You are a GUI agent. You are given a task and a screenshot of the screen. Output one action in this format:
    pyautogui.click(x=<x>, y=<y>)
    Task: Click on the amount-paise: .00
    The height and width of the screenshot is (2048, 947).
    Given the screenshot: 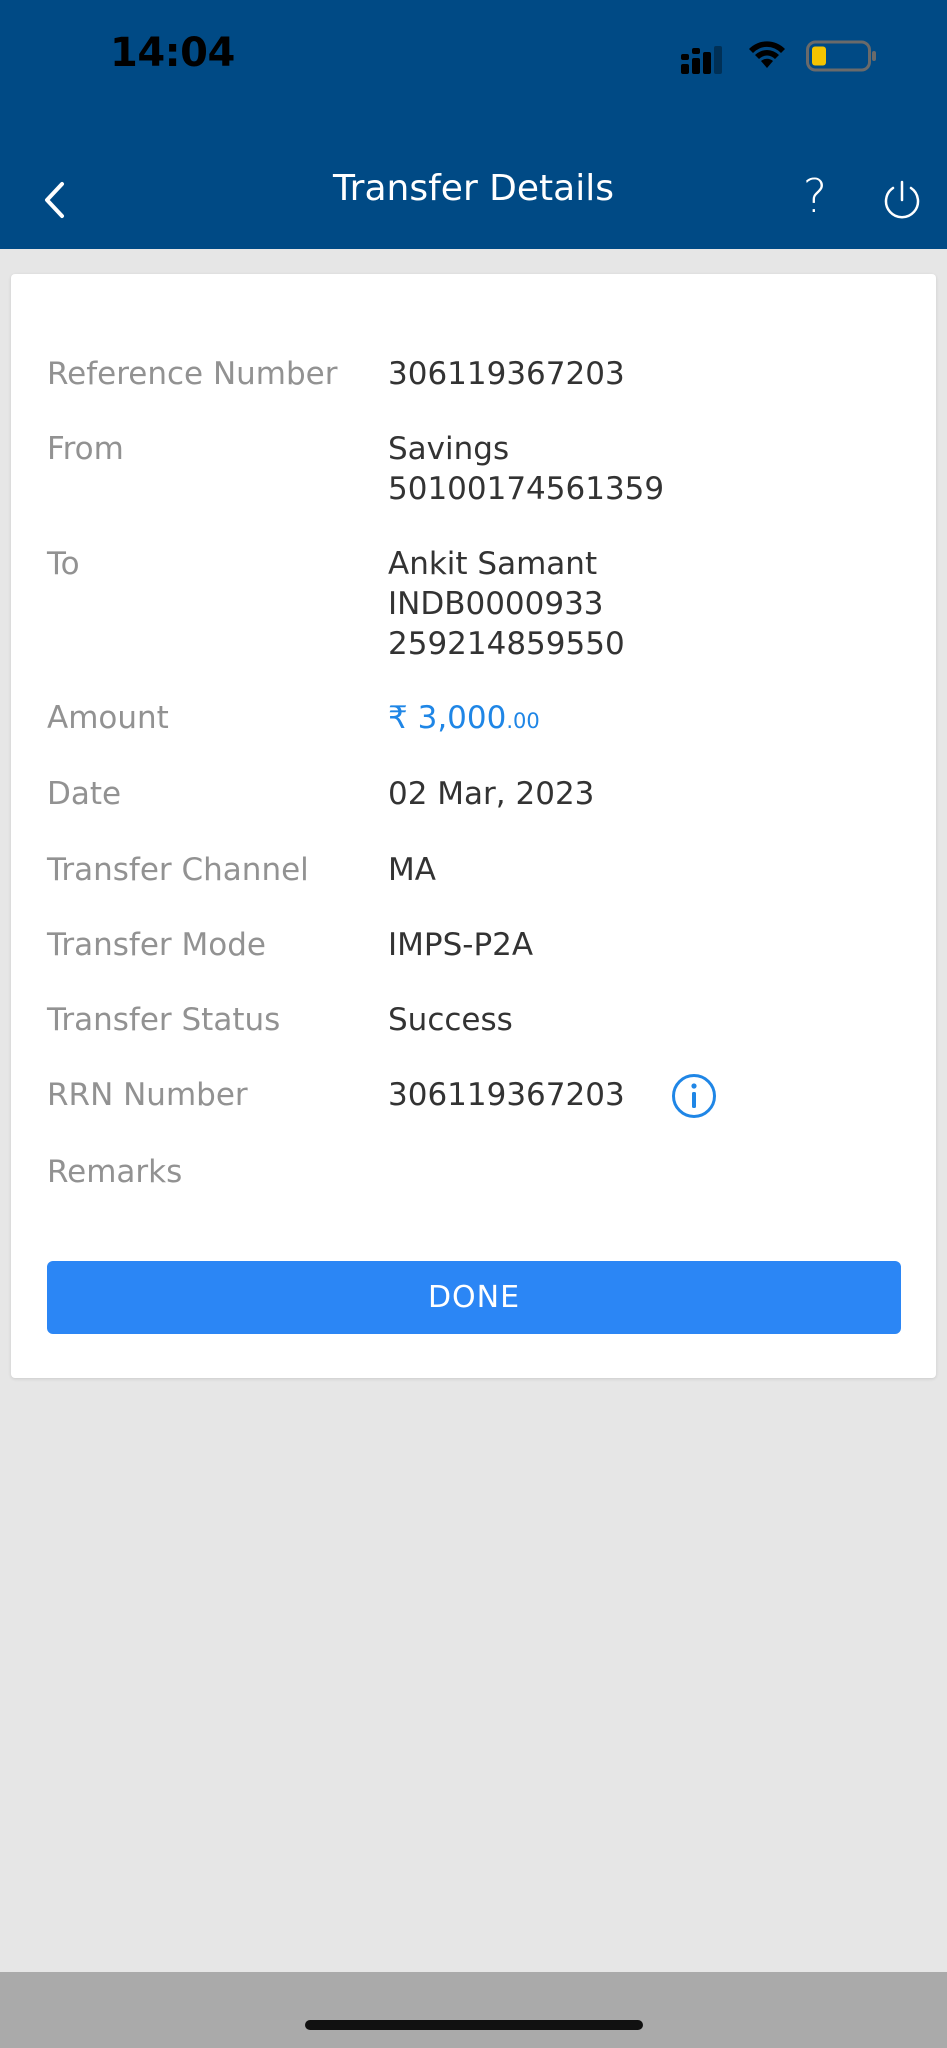 What is the action you would take?
    pyautogui.click(x=523, y=721)
    